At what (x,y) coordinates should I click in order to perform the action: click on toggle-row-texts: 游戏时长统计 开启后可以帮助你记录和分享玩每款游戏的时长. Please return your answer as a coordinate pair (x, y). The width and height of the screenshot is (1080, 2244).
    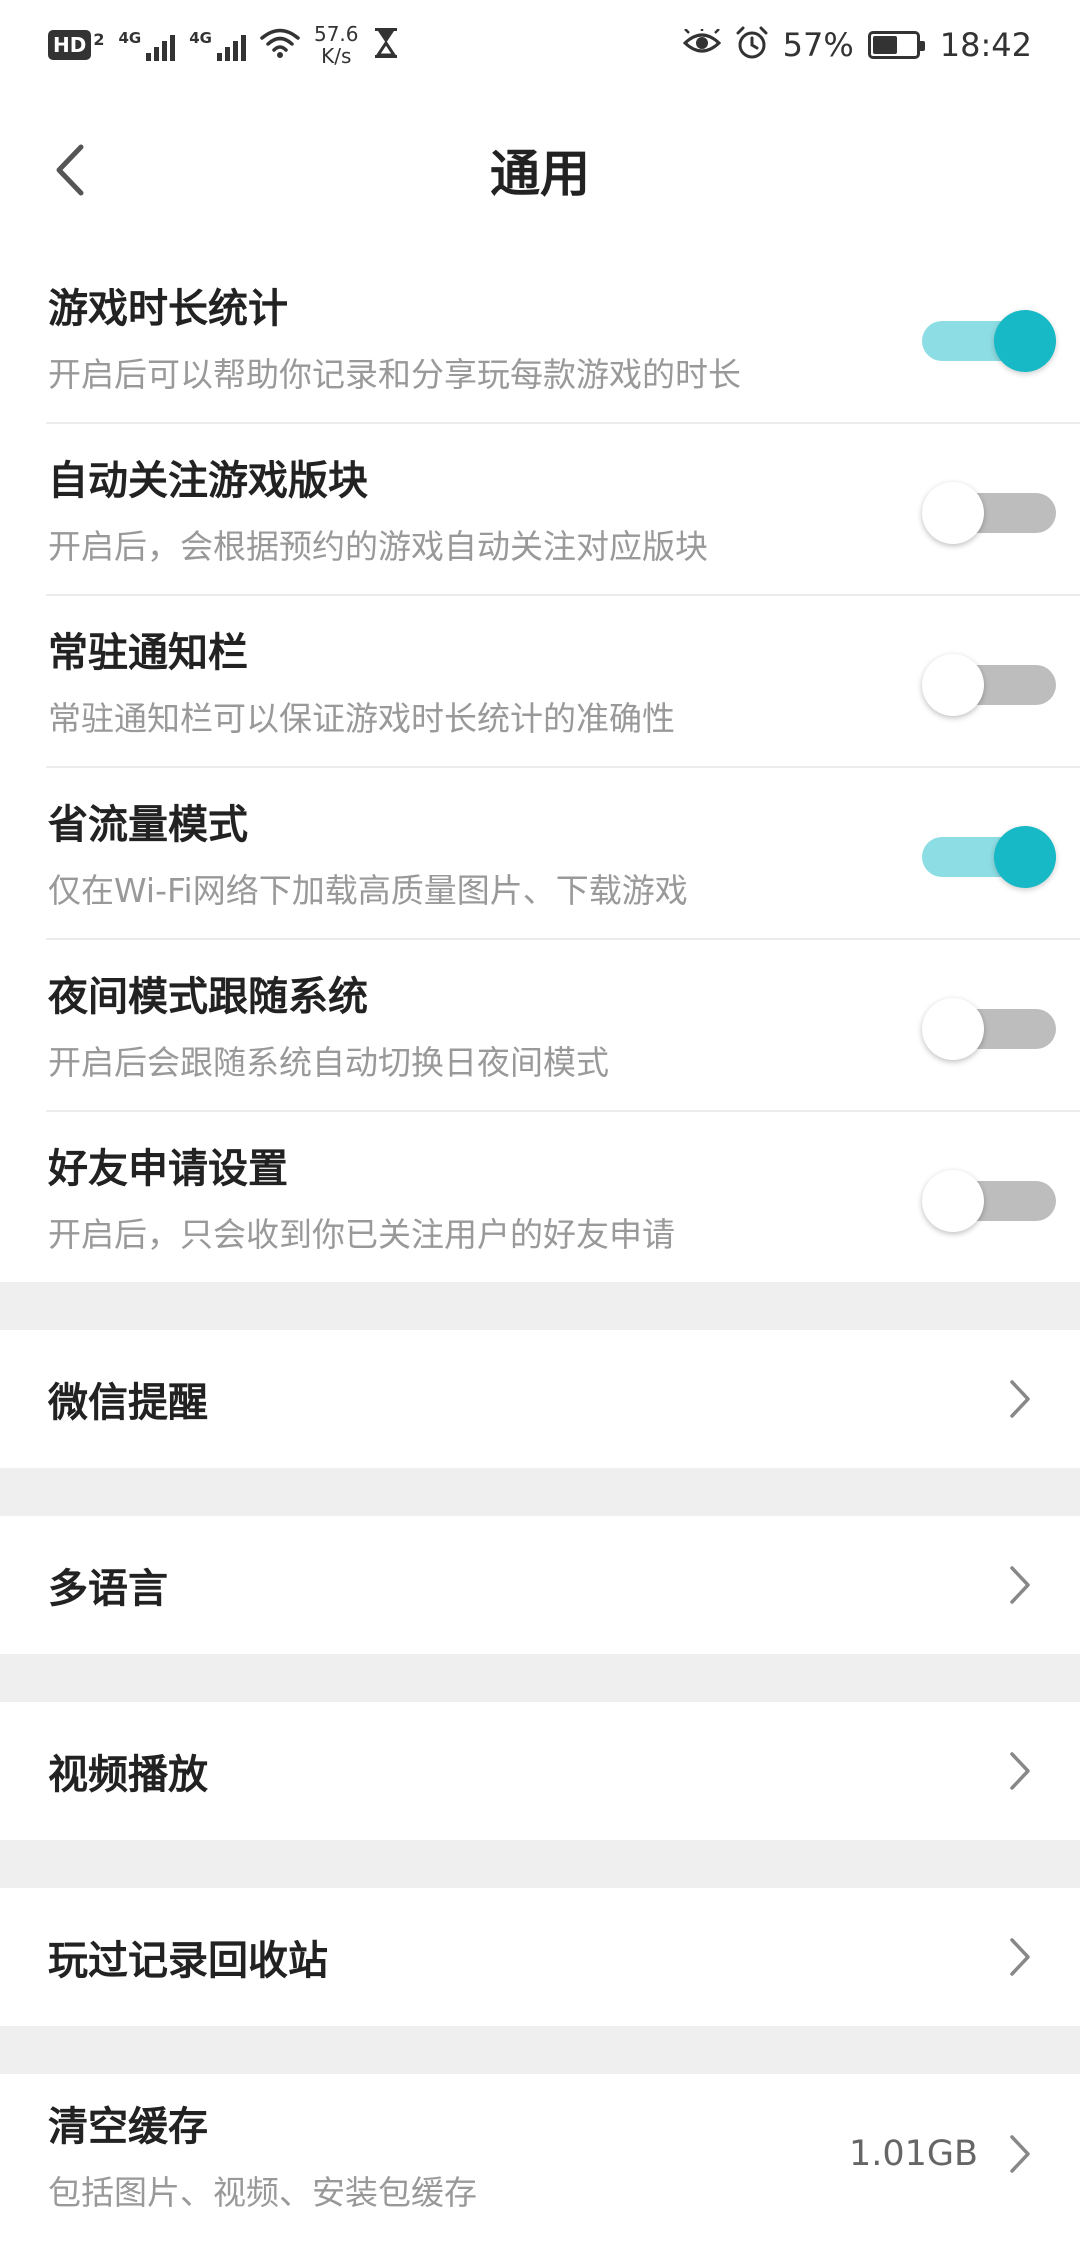
    Looking at the image, I should click on (394, 336).